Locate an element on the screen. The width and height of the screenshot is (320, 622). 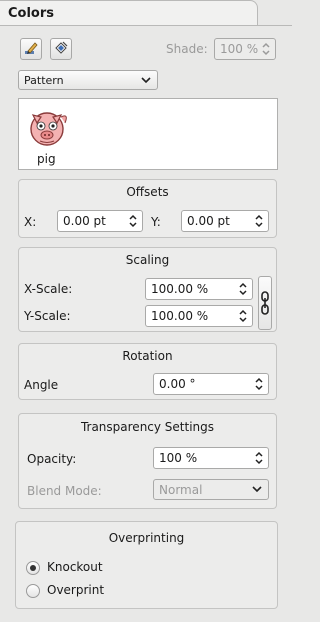
overprinting-group: Overprinting Knockout Overprint is located at coordinates (146, 565).